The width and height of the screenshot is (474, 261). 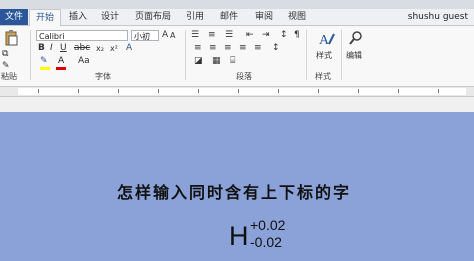 I want to click on increase-indent-icon: ⇥, so click(x=266, y=35).